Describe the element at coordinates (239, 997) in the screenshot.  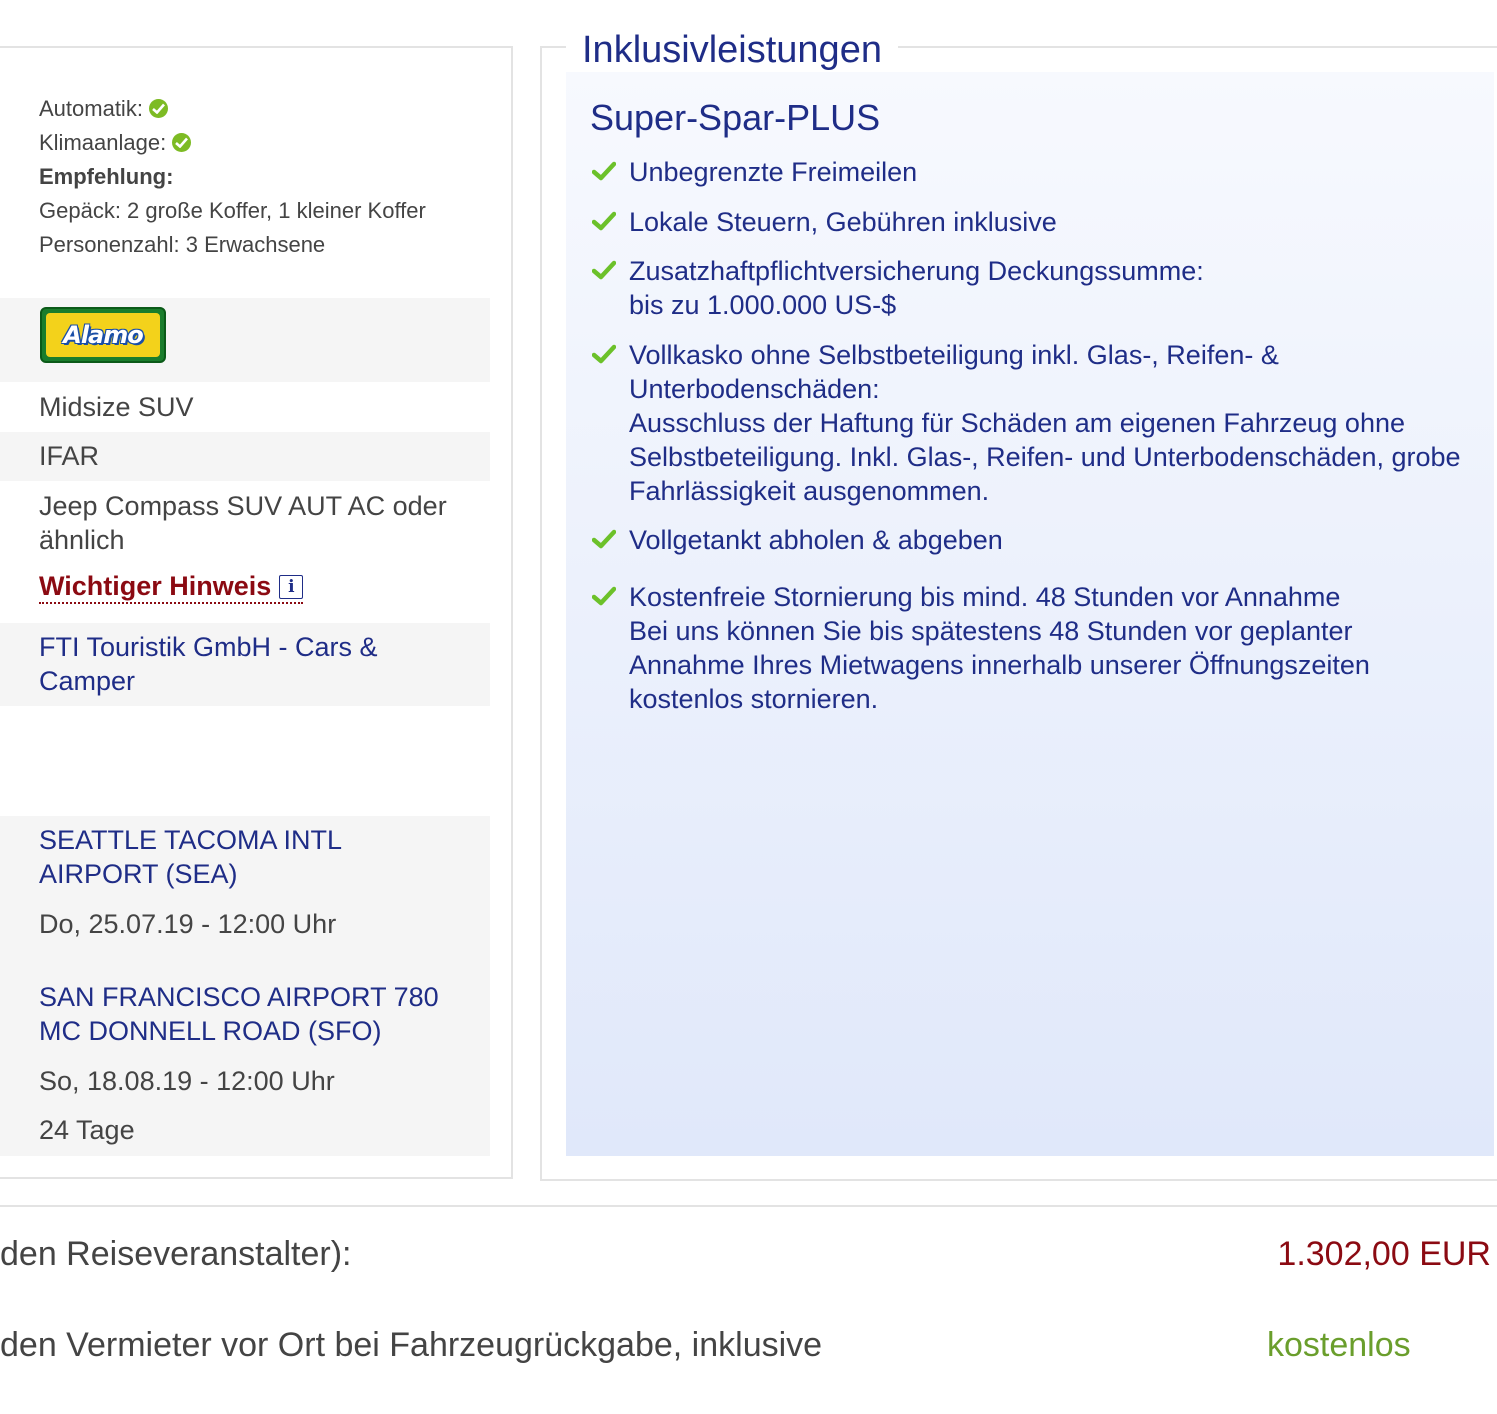
I see `dropoff-location-line1: SAN FRANCISCO AIRPORT 780` at that location.